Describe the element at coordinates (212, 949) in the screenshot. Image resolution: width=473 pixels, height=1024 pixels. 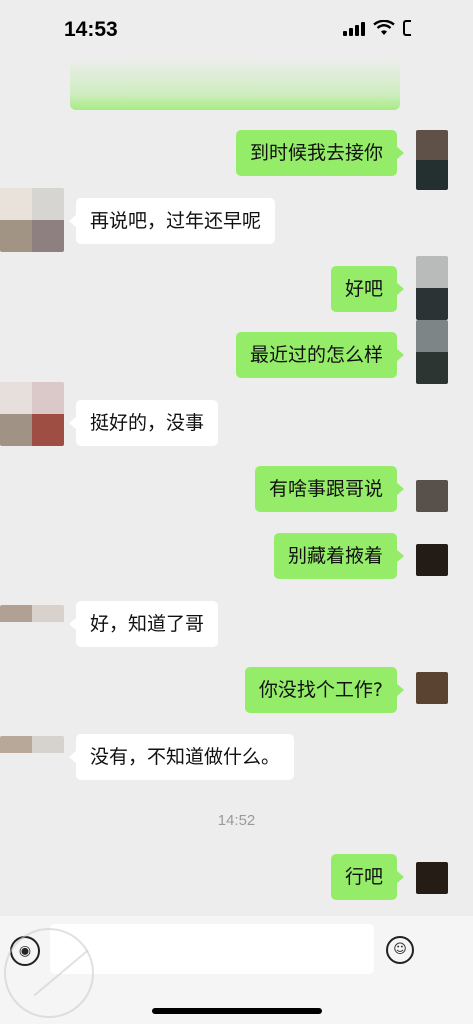
I see `message-input` at that location.